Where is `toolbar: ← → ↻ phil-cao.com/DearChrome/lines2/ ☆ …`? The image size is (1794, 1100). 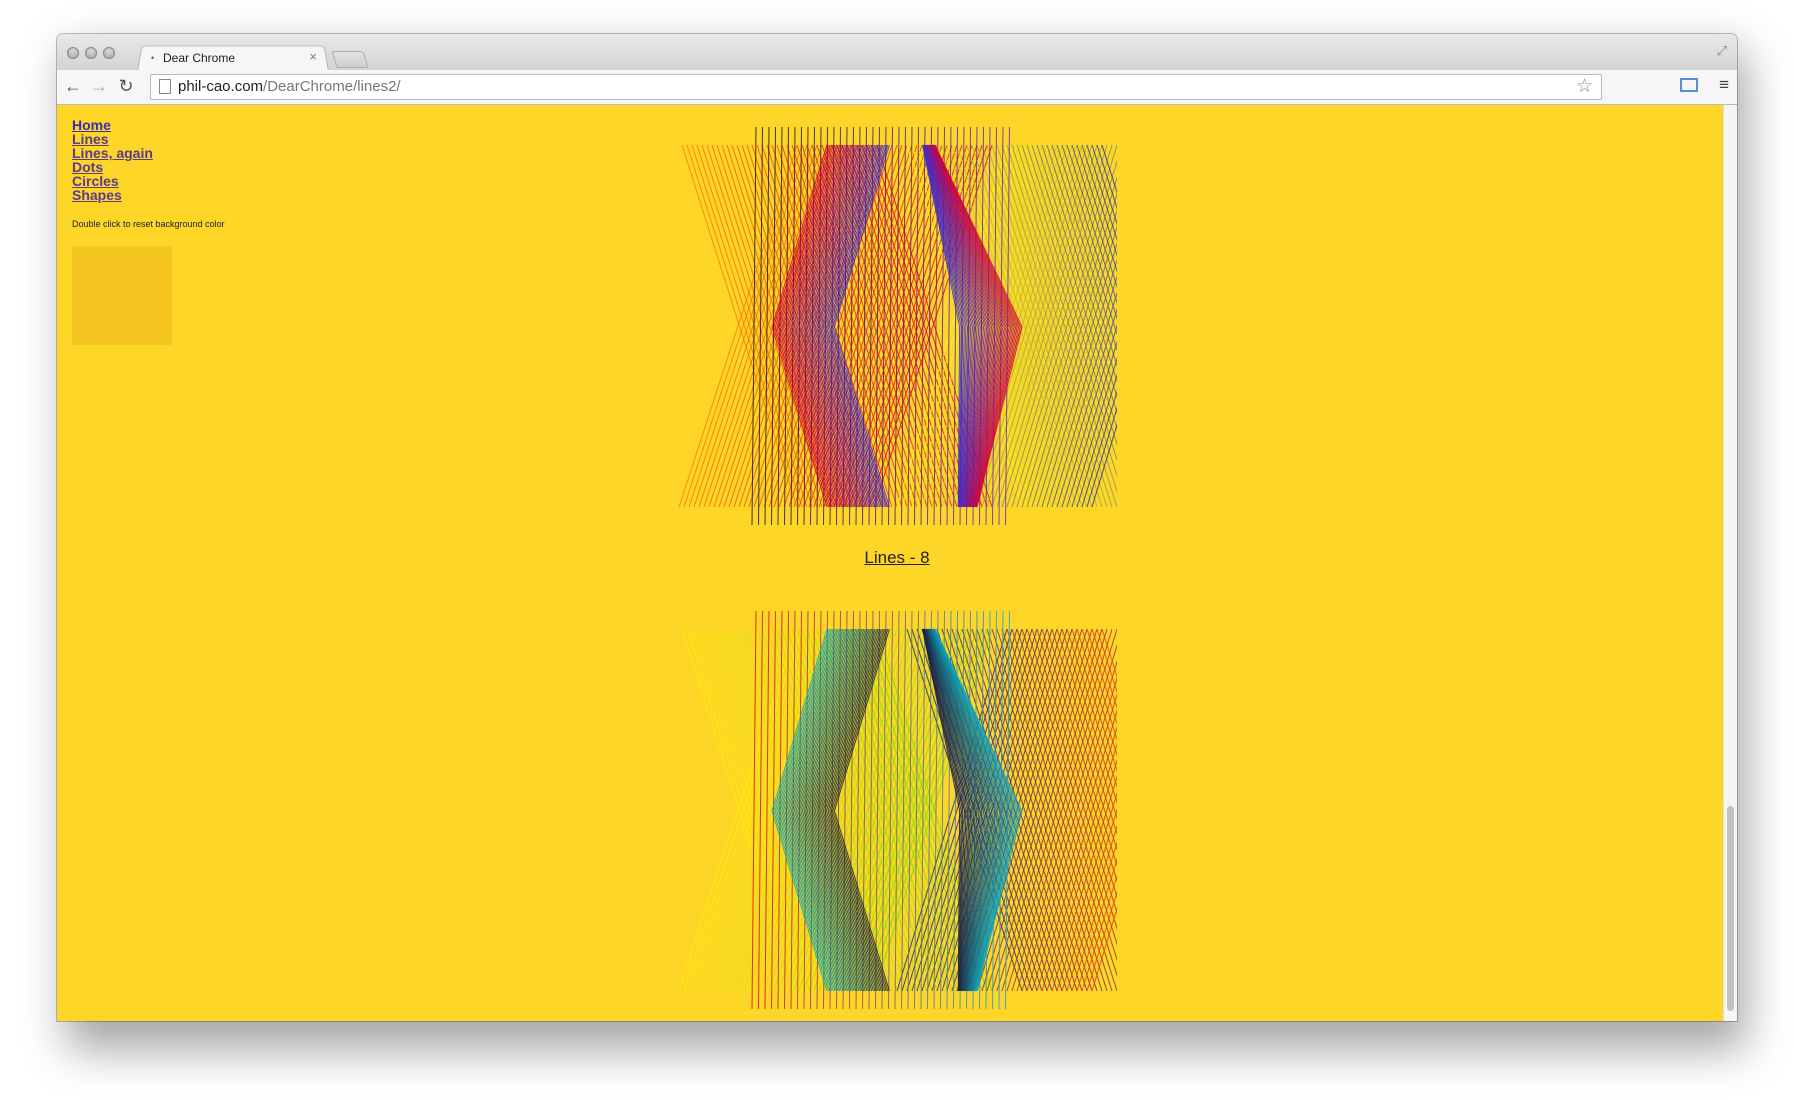 toolbar: ← → ↻ phil-cao.com/DearChrome/lines2/ ☆ … is located at coordinates (897, 87).